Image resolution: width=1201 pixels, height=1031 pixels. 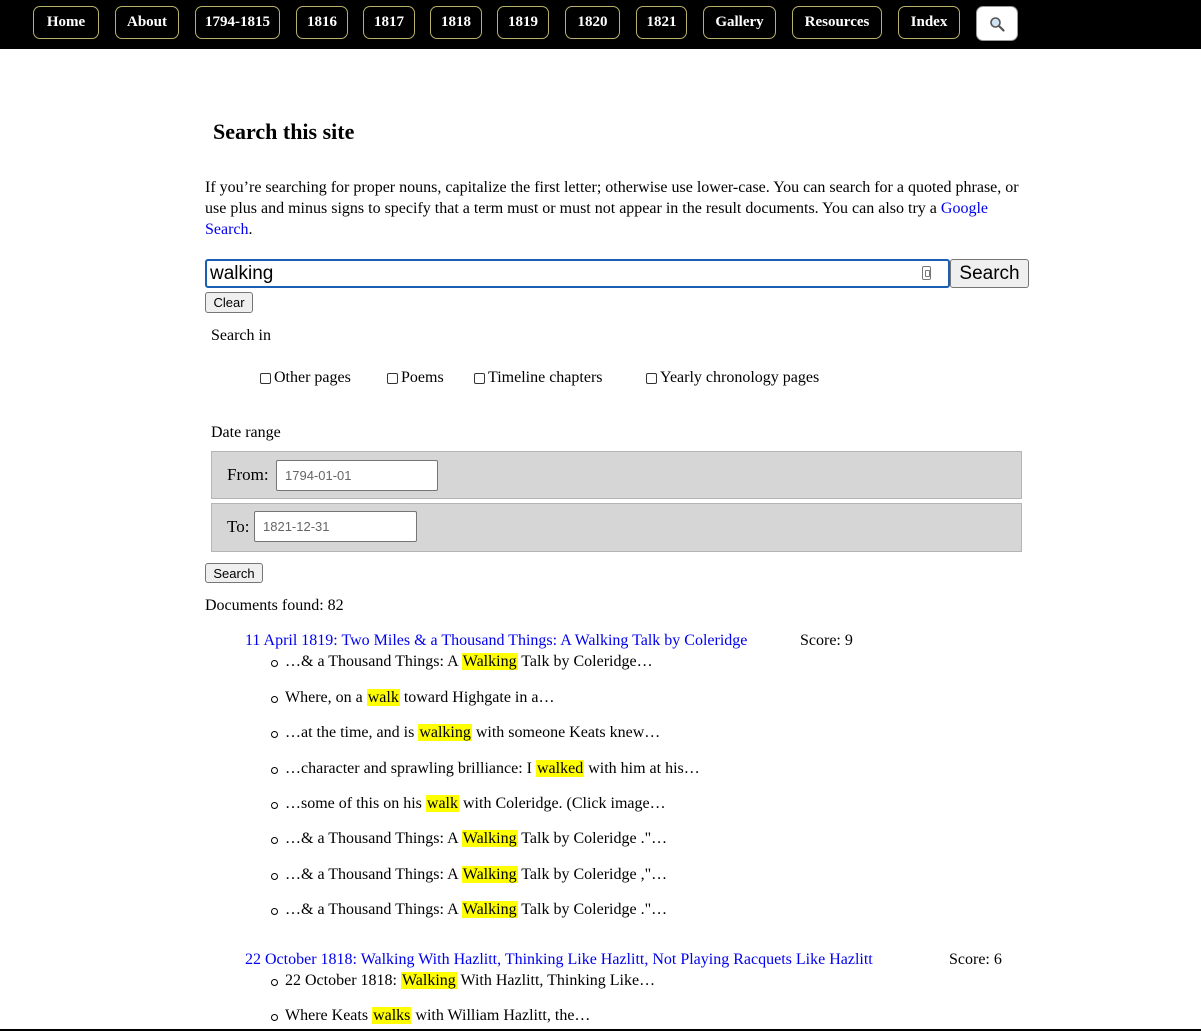 I want to click on nav-home: Home, so click(x=66, y=22).